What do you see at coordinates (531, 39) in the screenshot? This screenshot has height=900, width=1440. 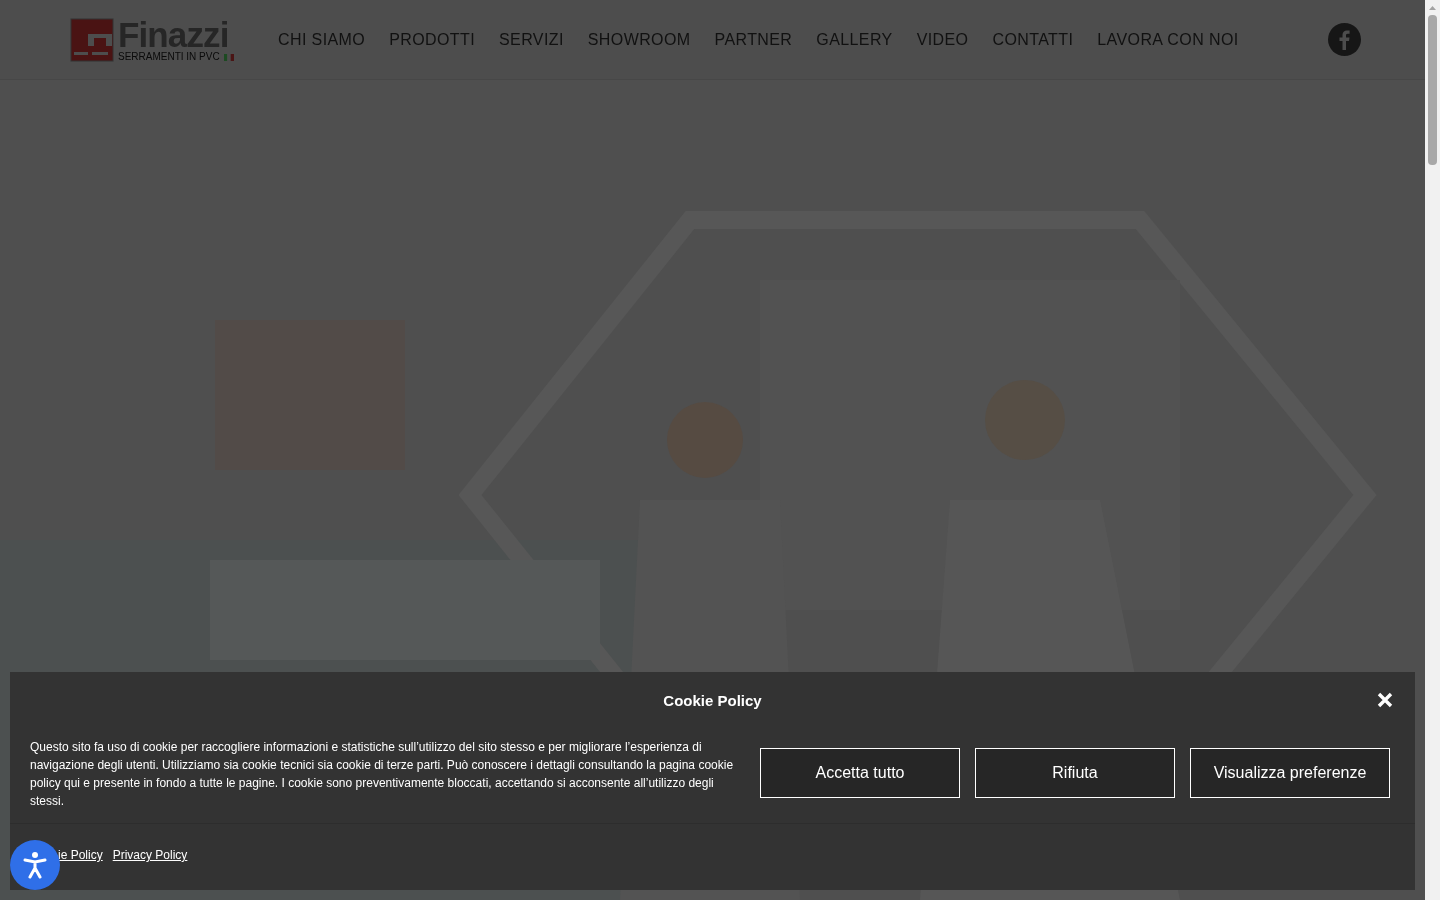 I see `nav-link: SERVIZI` at bounding box center [531, 39].